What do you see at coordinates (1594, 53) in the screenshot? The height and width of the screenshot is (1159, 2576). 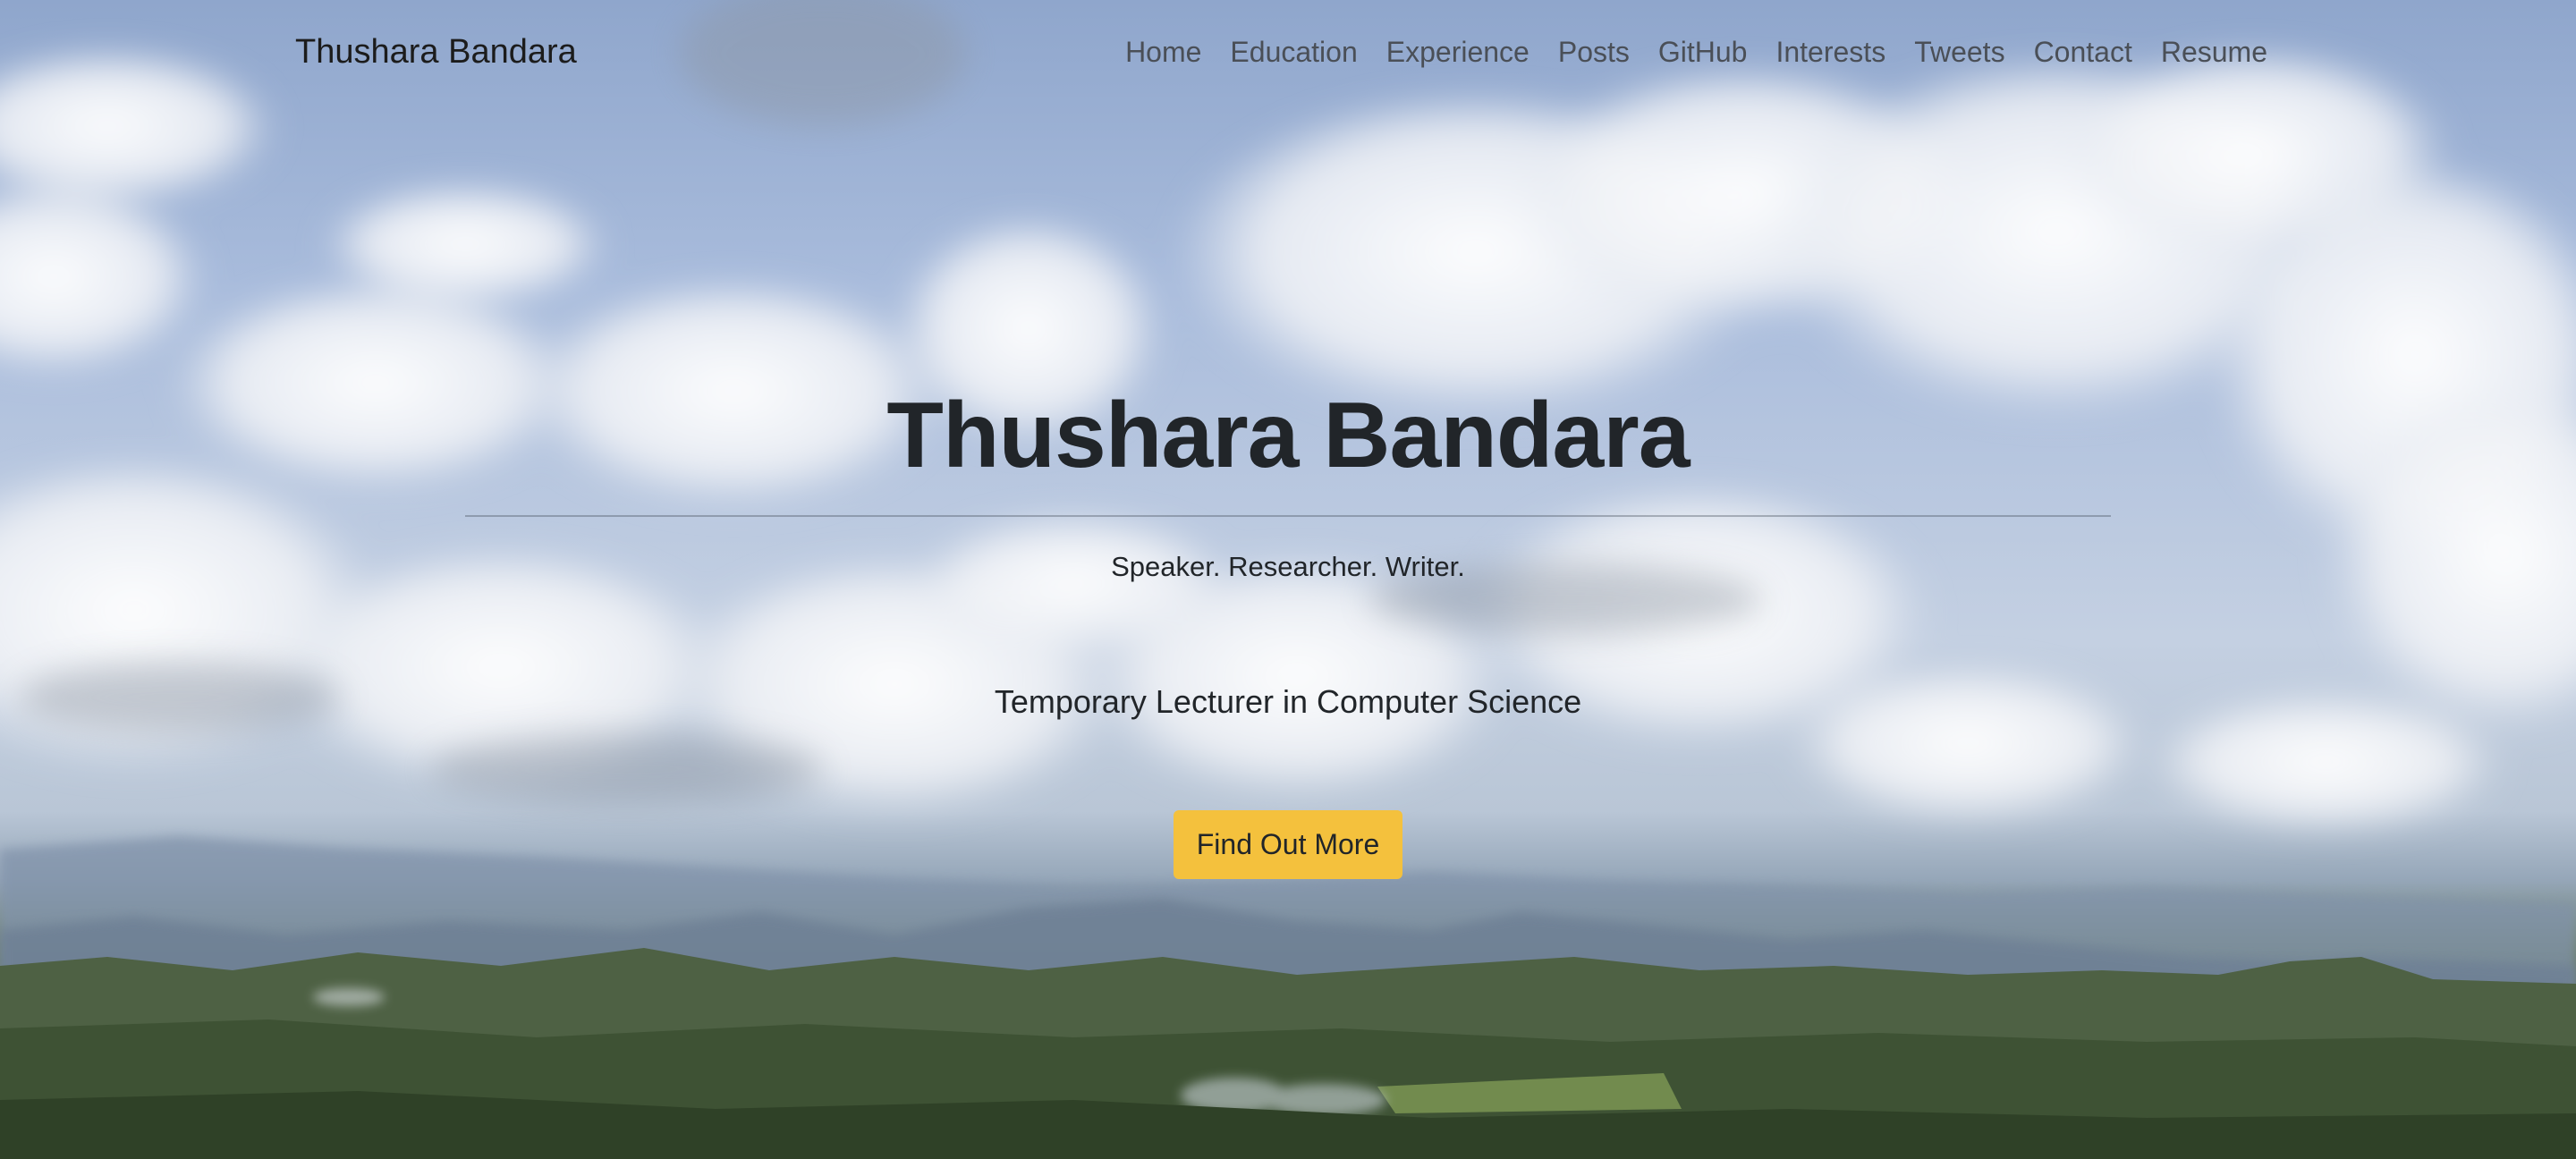 I see `nav-link-posts: Posts` at bounding box center [1594, 53].